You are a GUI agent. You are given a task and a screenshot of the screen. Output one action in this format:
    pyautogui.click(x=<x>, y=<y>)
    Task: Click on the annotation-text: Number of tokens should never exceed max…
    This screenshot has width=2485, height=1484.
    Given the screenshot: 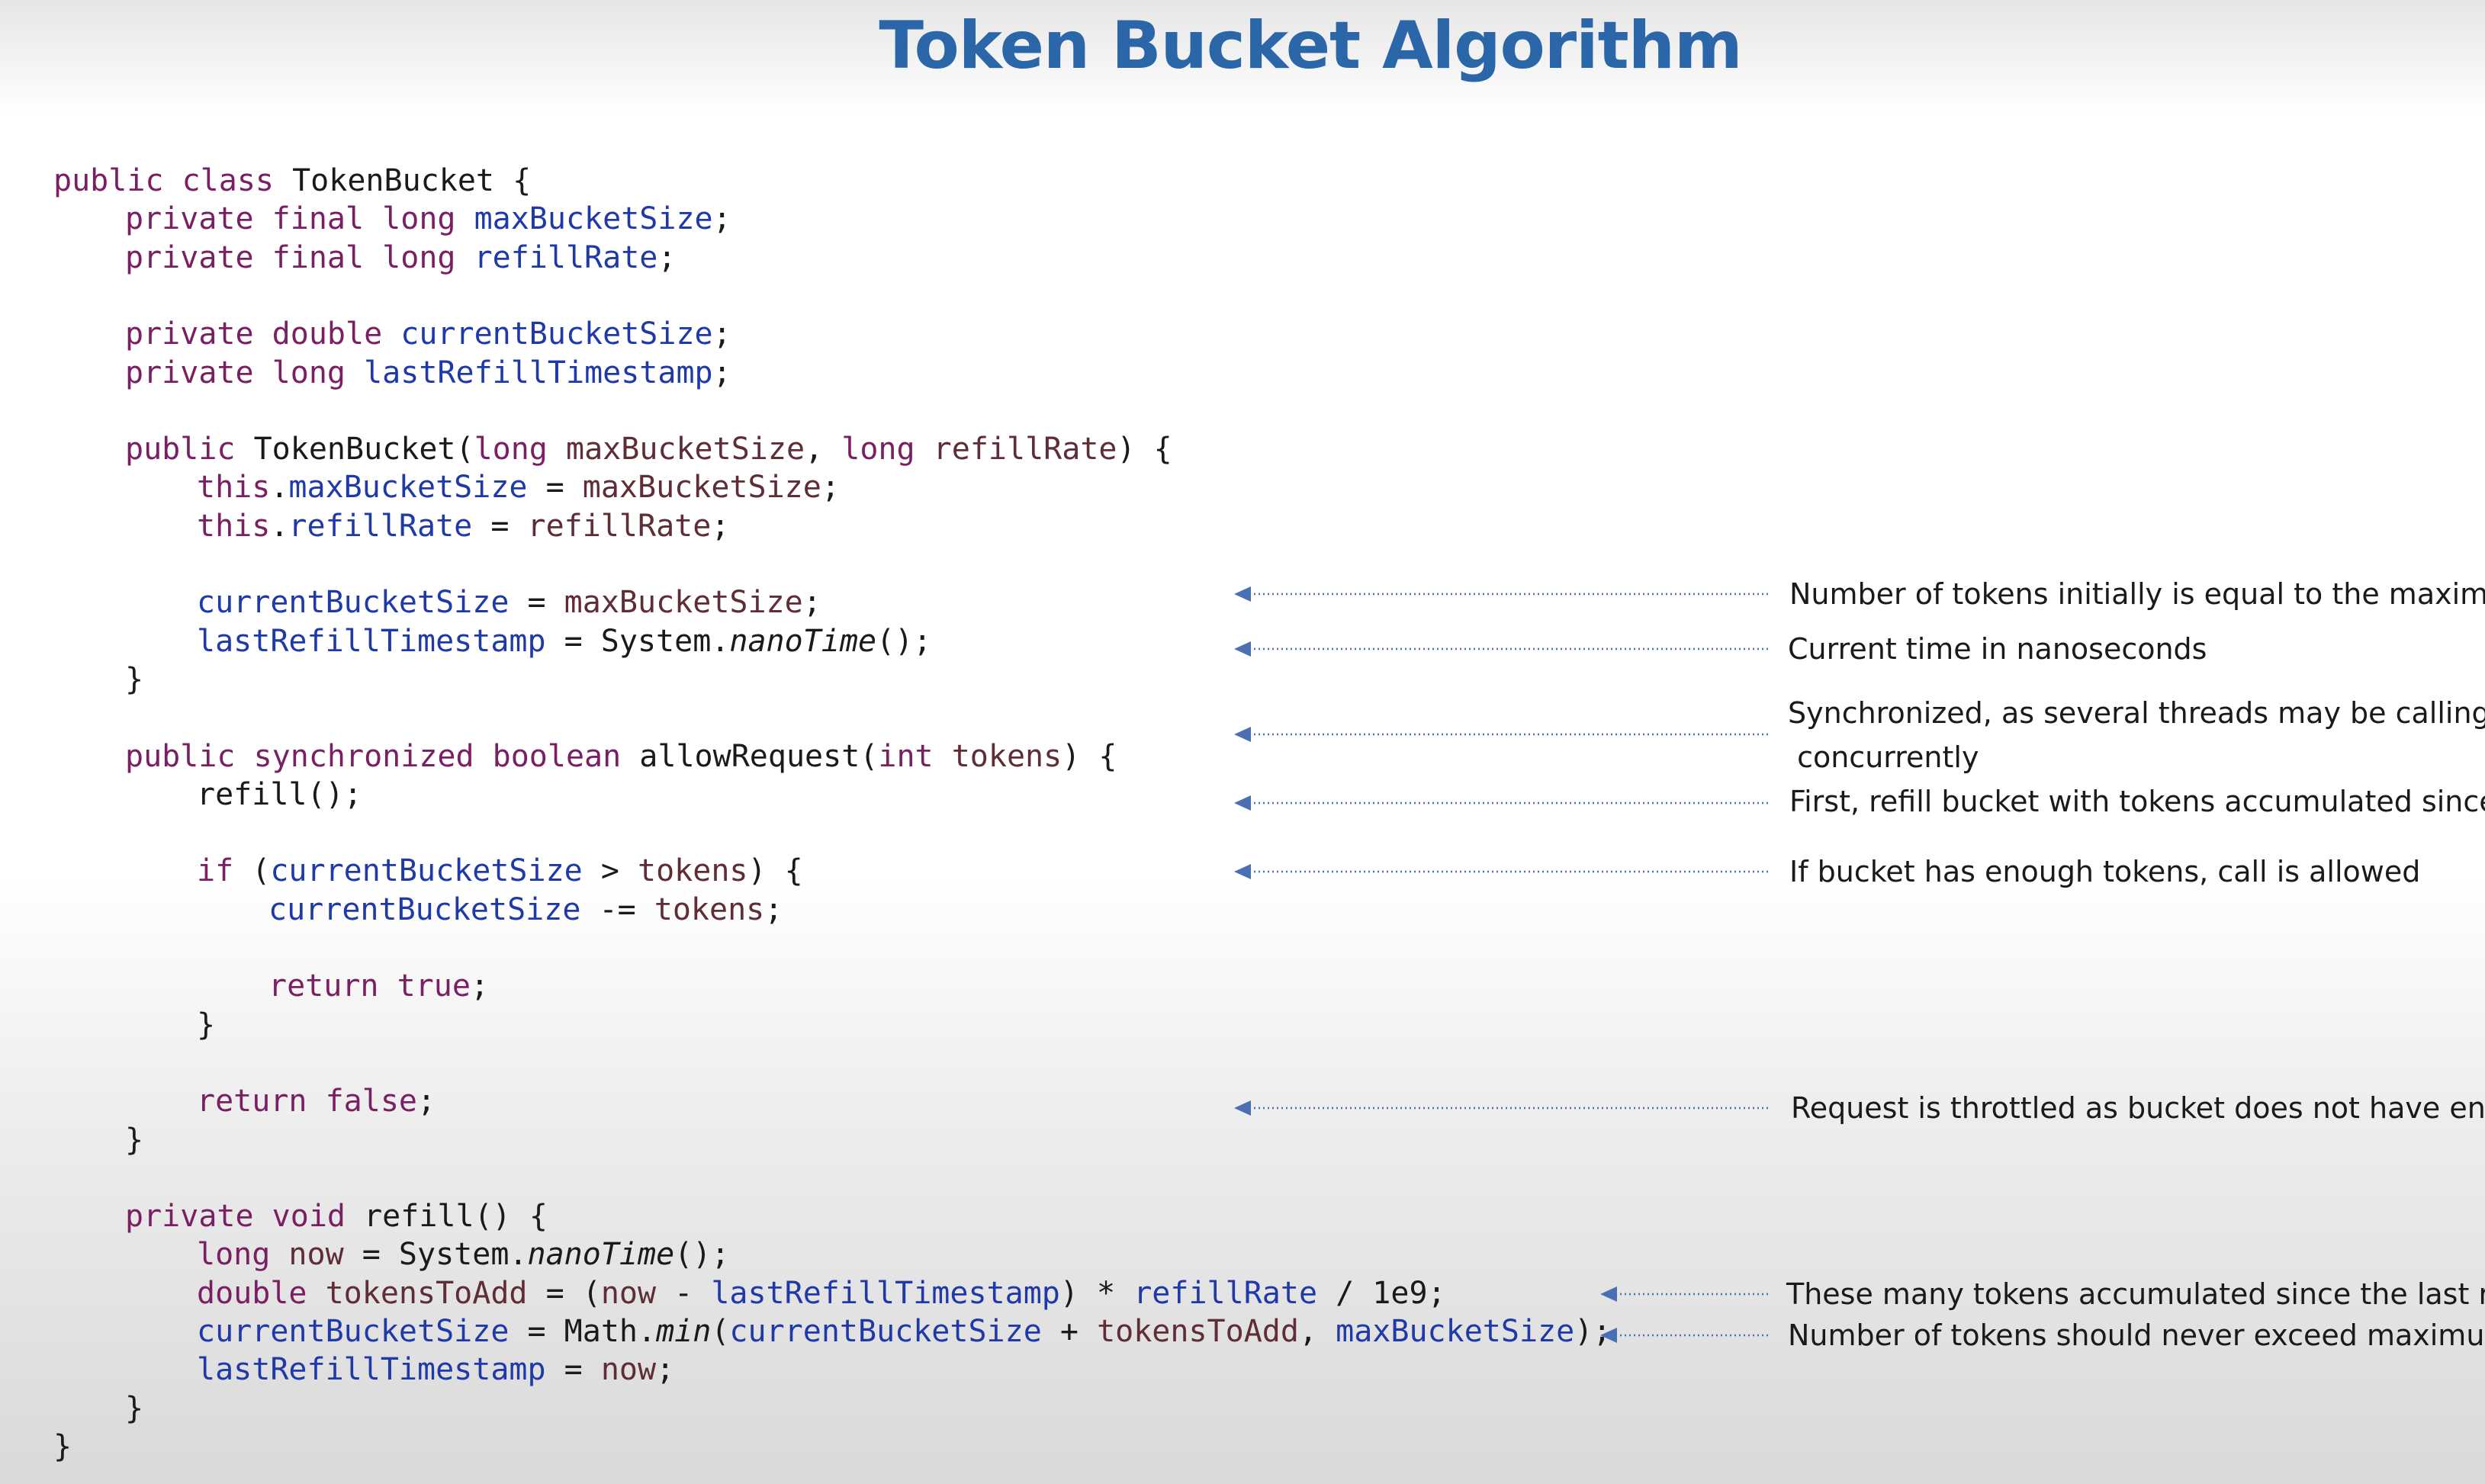 What is the action you would take?
    pyautogui.click(x=2136, y=1336)
    